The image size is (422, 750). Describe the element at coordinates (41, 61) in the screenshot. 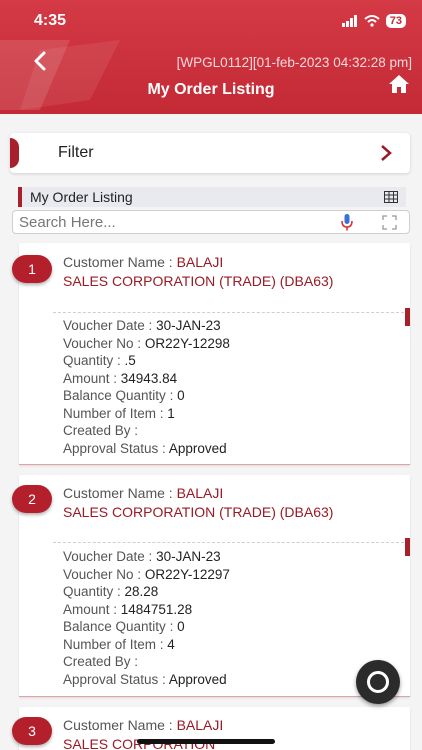

I see `back-arrow-icon` at that location.